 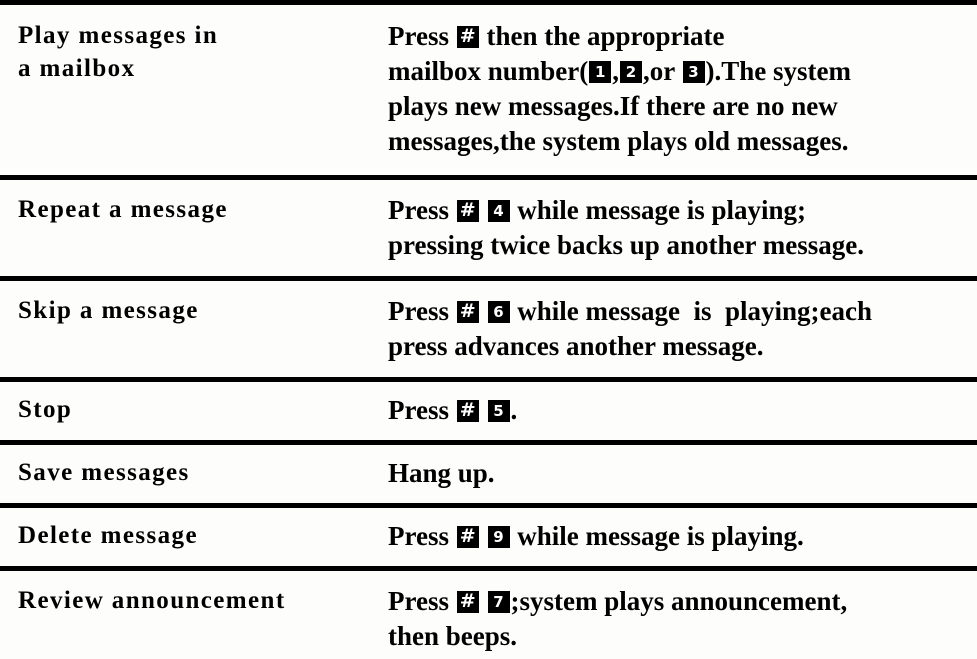 I want to click on table-row: Stop Press # 5., so click(x=488, y=411).